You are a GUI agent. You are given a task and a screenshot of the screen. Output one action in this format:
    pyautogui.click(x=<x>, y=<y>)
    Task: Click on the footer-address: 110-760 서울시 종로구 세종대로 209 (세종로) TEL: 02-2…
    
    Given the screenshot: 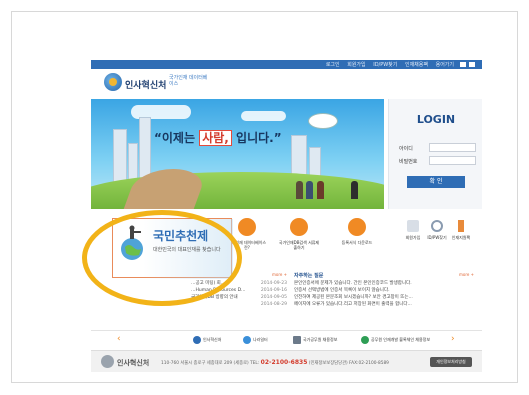 What is the action you would take?
    pyautogui.click(x=275, y=362)
    